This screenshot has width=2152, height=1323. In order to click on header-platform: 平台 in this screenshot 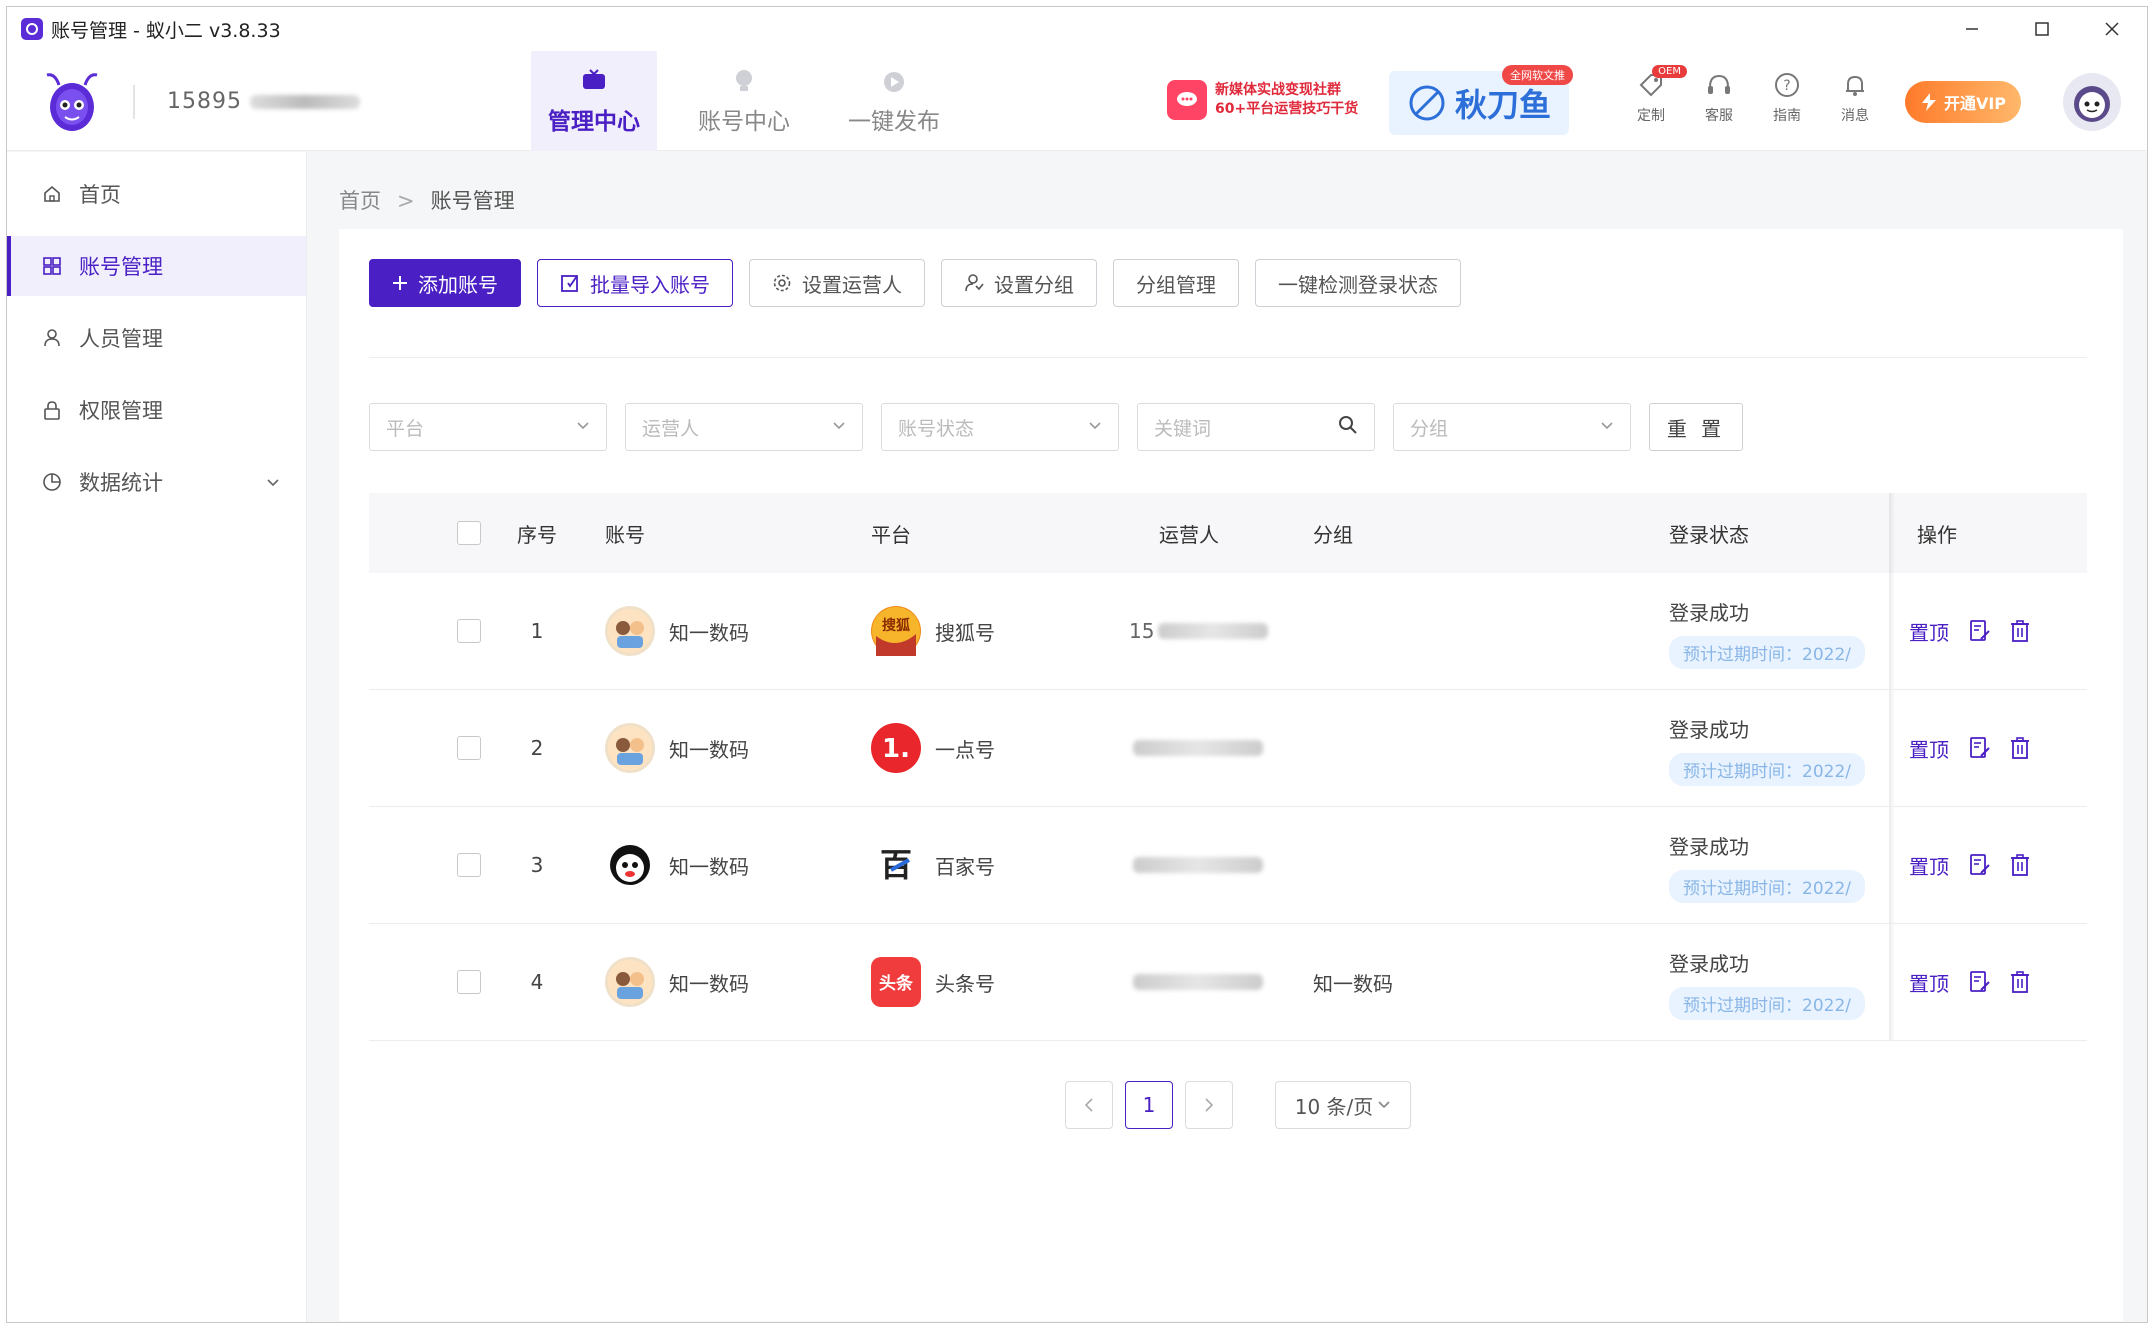, I will do `click(891, 534)`.